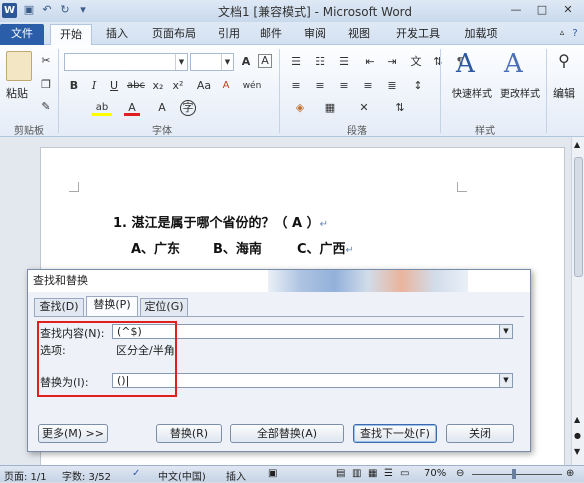 This screenshot has width=584, height=483. I want to click on align-left-icon: ≡, so click(296, 86).